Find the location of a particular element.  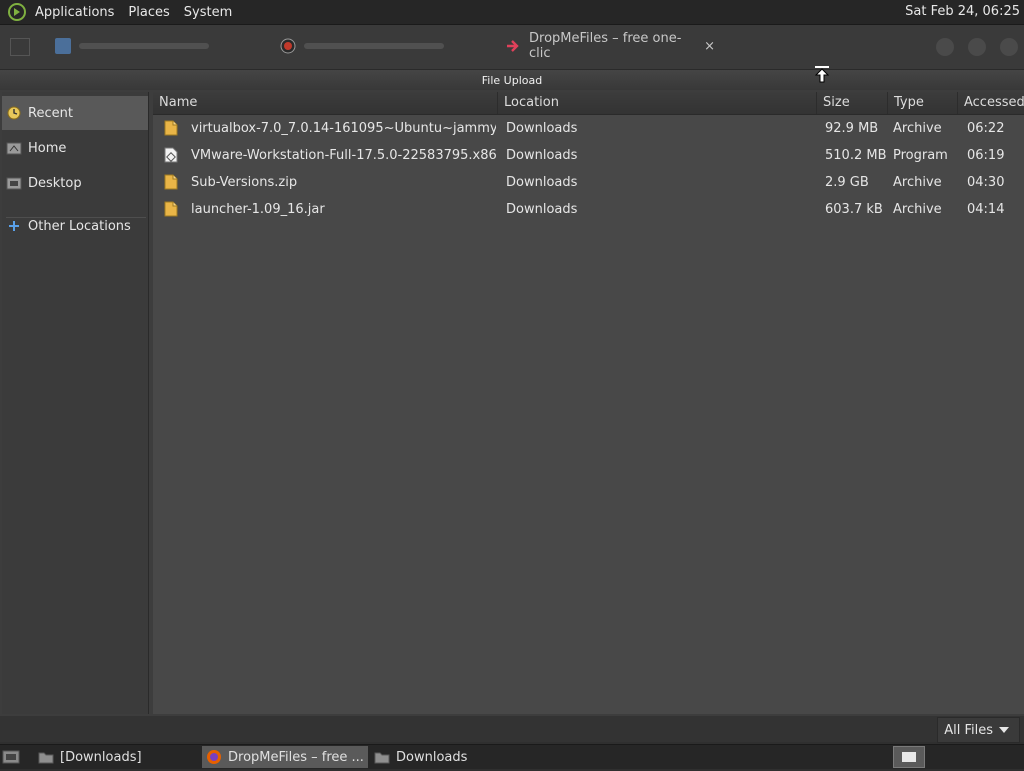

close-window-button is located at coordinates (1009, 47).